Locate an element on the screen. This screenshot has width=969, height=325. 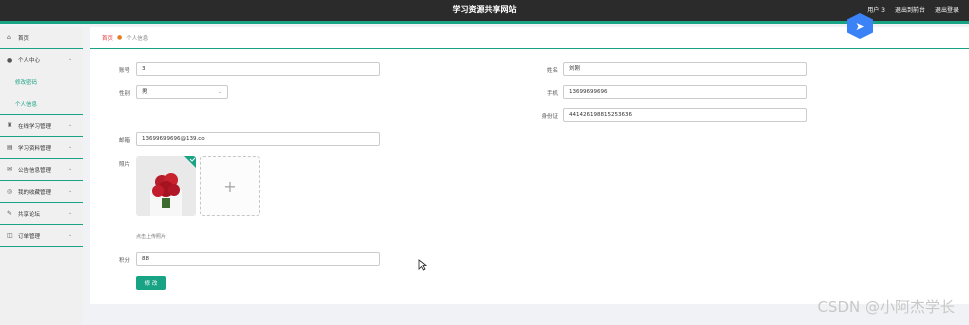
sidebar-item-label: 共享论坛 is located at coordinates (29, 214).